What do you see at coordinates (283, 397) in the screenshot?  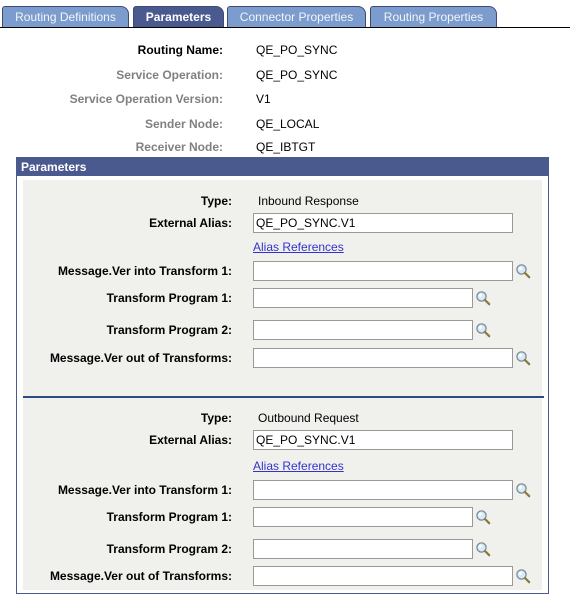 I see `section-divider` at bounding box center [283, 397].